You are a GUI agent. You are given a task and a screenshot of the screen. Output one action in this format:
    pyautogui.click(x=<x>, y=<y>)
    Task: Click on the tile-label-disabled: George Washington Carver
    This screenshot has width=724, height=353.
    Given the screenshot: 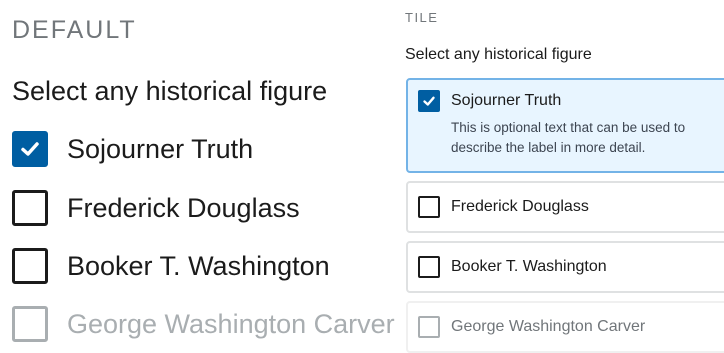 What is the action you would take?
    pyautogui.click(x=548, y=326)
    